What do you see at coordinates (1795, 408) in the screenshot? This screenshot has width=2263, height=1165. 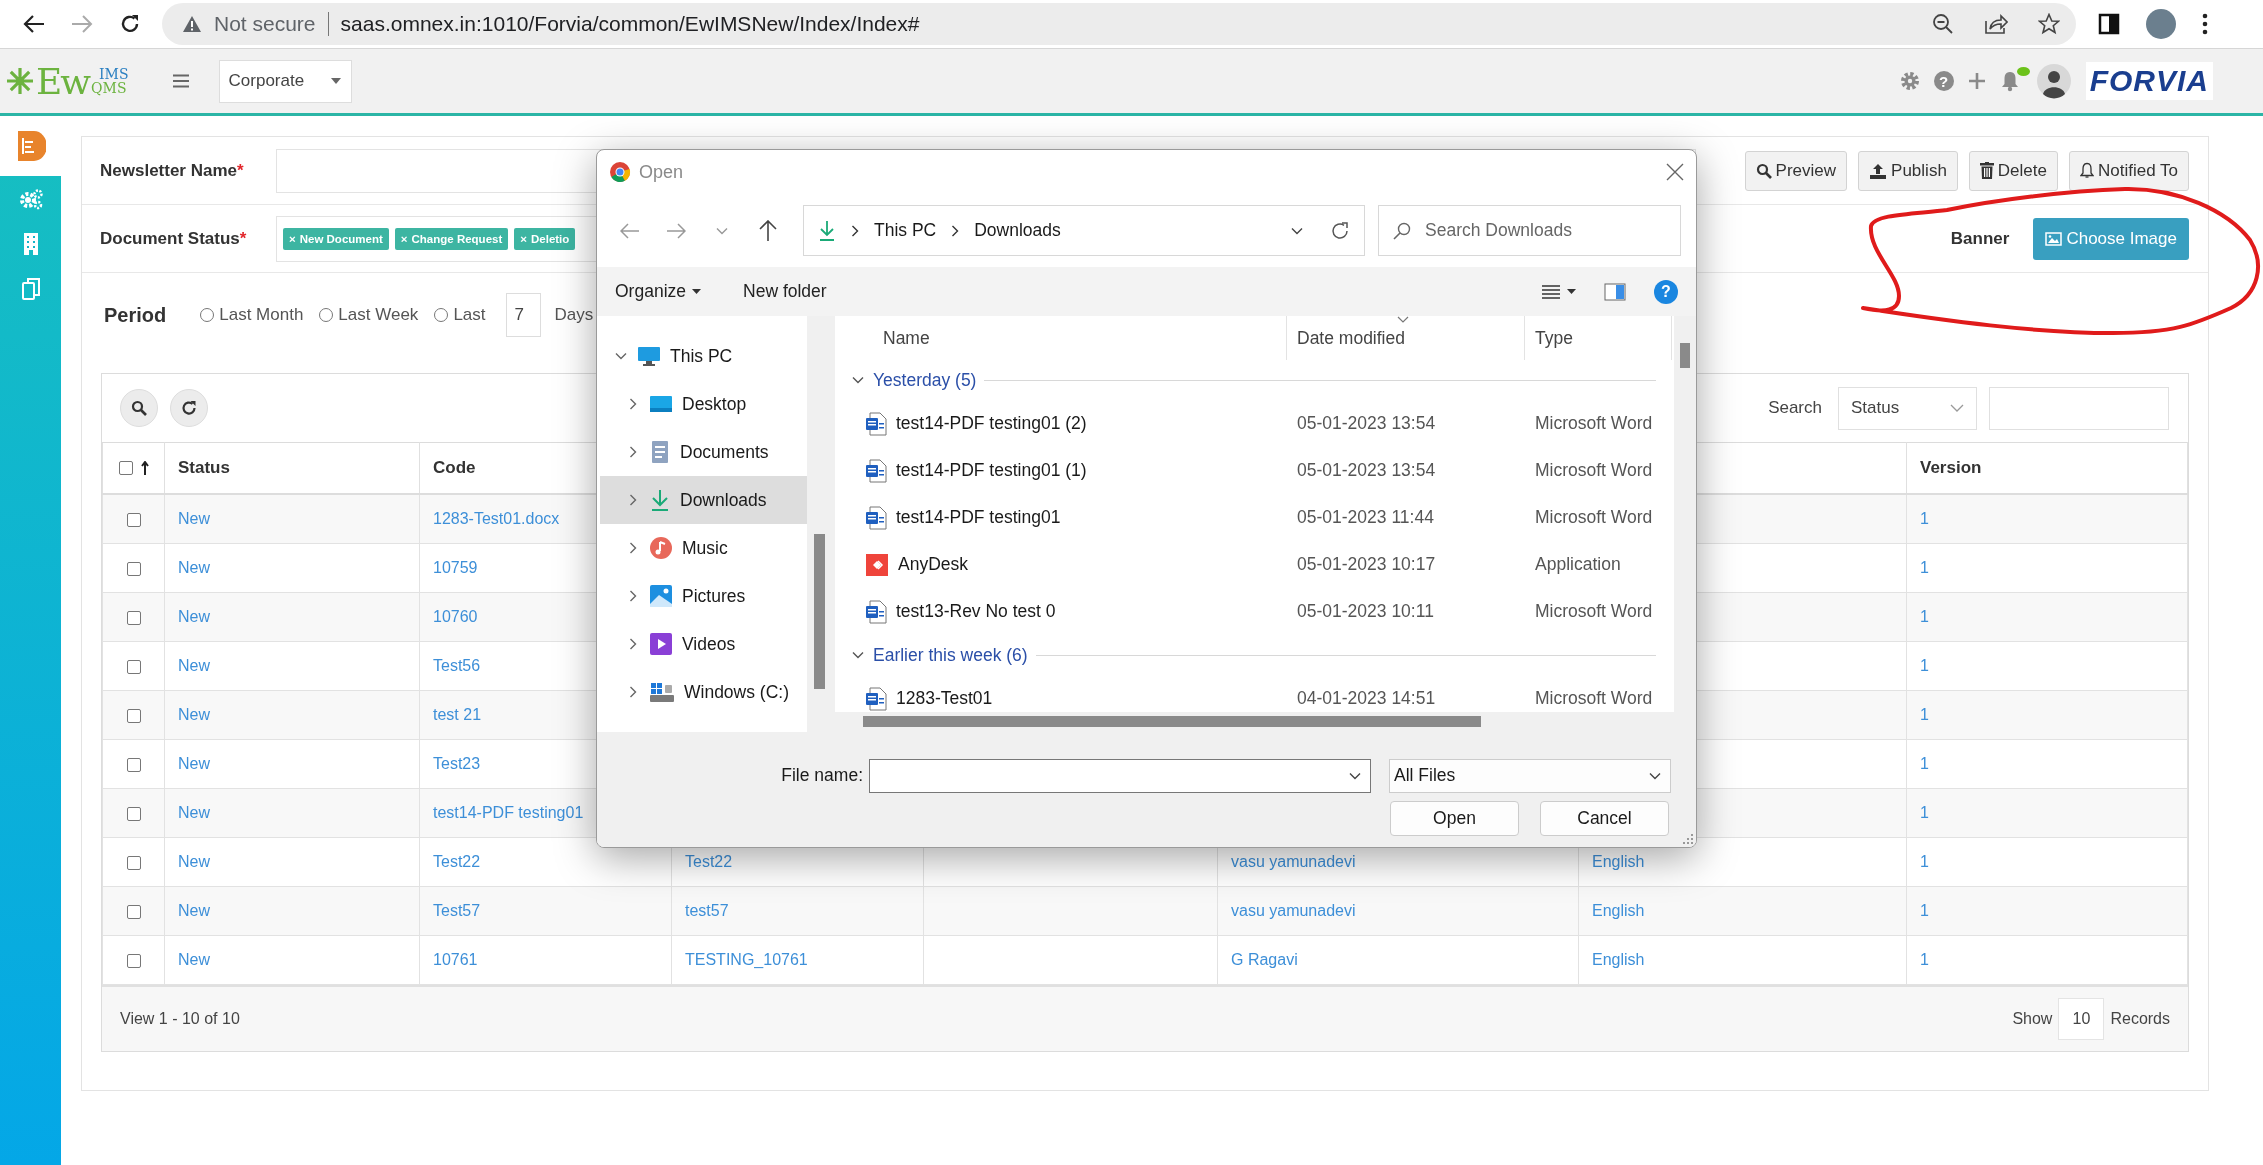 I see `search-label: Search` at bounding box center [1795, 408].